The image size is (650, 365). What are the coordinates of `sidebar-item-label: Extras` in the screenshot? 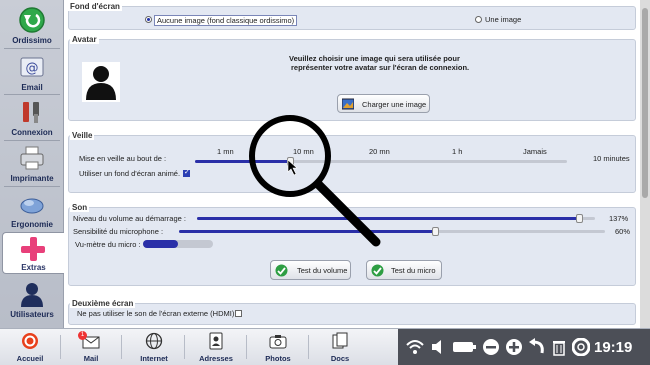 It's located at (33, 267).